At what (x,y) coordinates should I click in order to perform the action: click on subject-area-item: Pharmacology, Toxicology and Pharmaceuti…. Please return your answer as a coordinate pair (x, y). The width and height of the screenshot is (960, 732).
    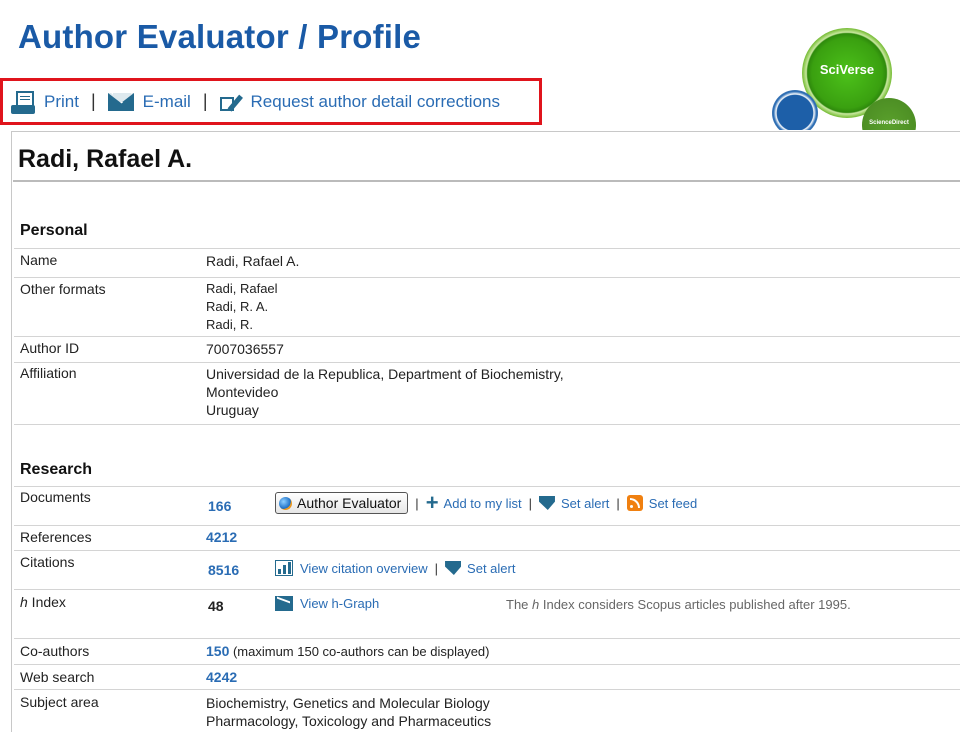
    Looking at the image, I should click on (349, 721).